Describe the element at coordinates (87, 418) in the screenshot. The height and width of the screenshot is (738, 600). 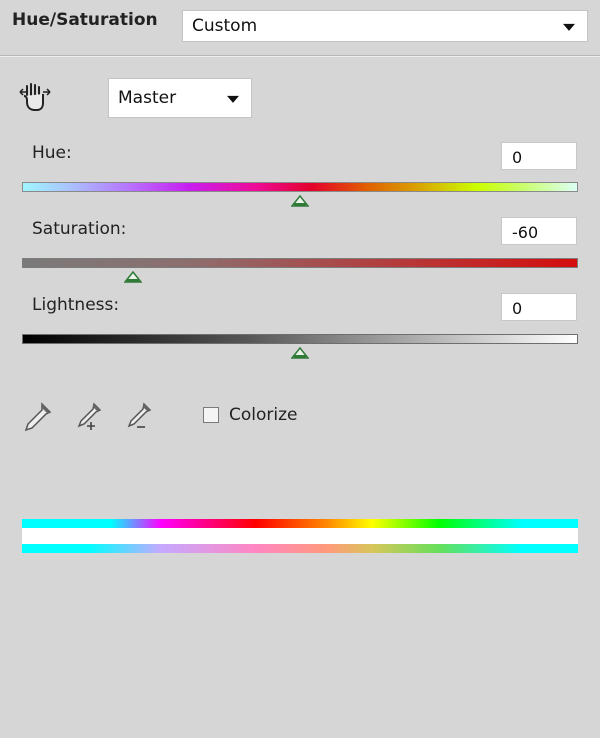
I see `eyedropper-plus-icon` at that location.